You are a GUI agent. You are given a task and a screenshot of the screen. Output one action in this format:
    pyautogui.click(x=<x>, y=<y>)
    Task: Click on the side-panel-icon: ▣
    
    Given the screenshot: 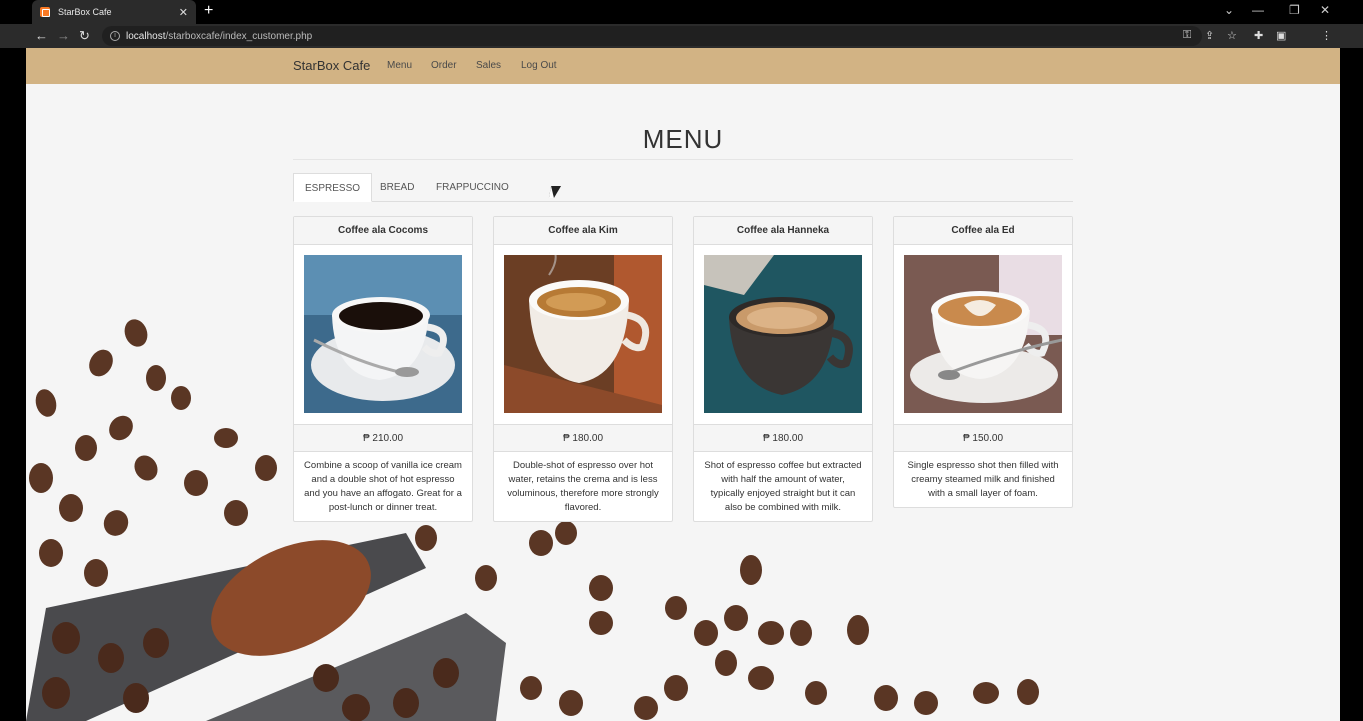 What is the action you would take?
    pyautogui.click(x=1281, y=35)
    